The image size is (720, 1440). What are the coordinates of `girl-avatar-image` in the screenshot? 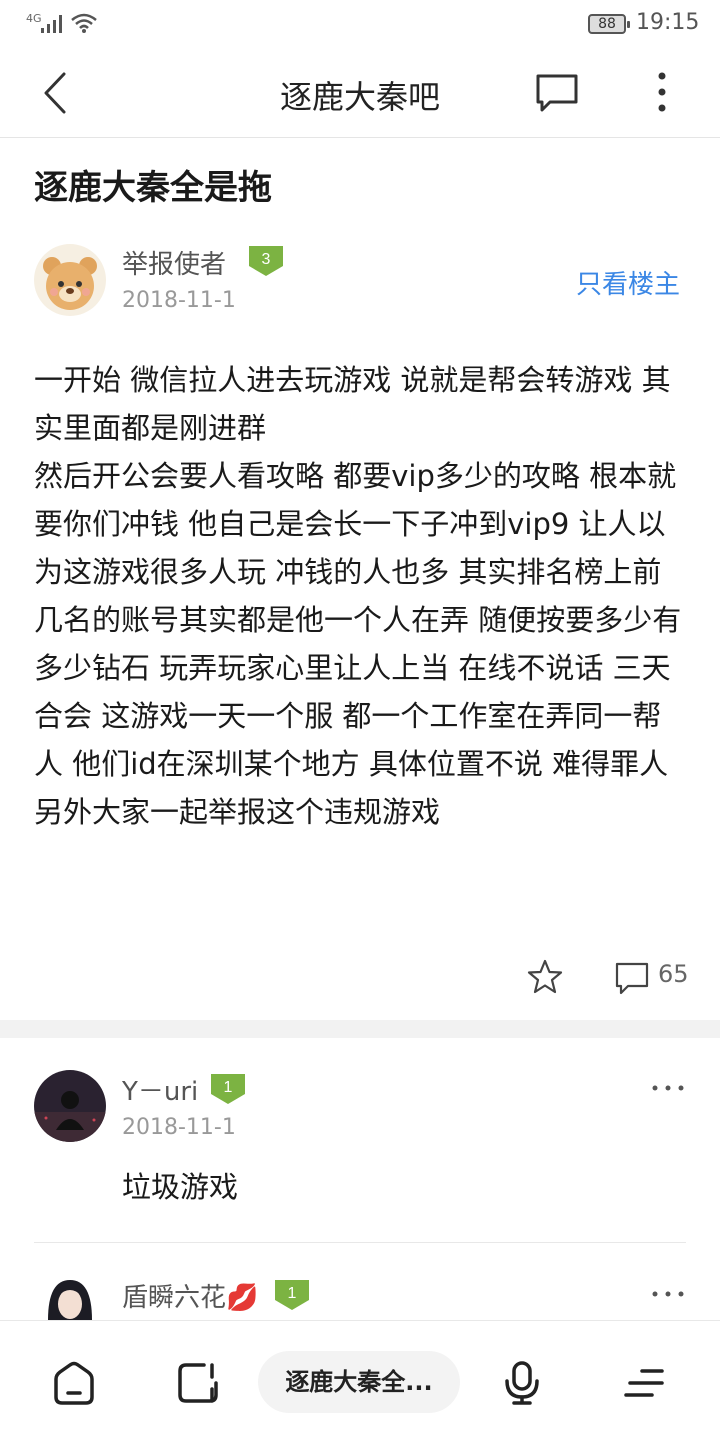 It's located at (70, 1298).